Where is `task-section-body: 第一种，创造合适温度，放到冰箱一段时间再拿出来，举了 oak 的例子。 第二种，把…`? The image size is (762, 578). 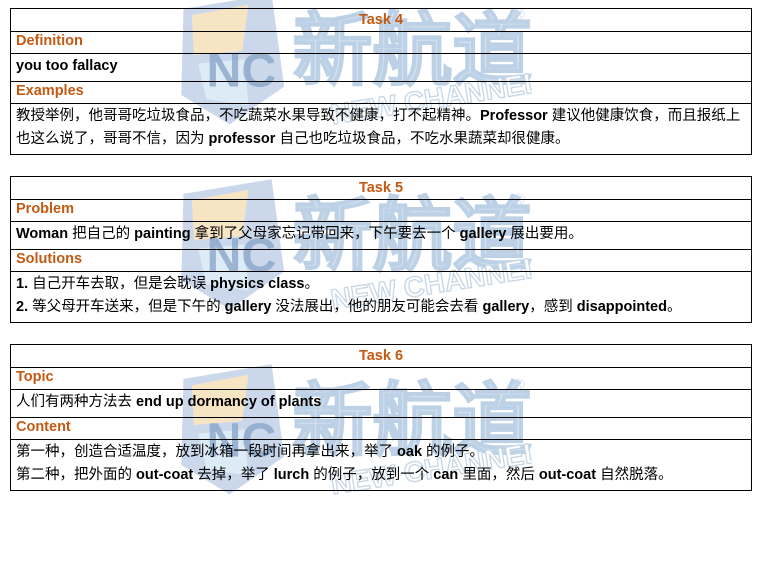
task-section-body: 第一种，创造合适温度，放到冰箱一段时间再拿出来，举了 oak 的例子。 第二种，把… is located at coordinates (381, 465).